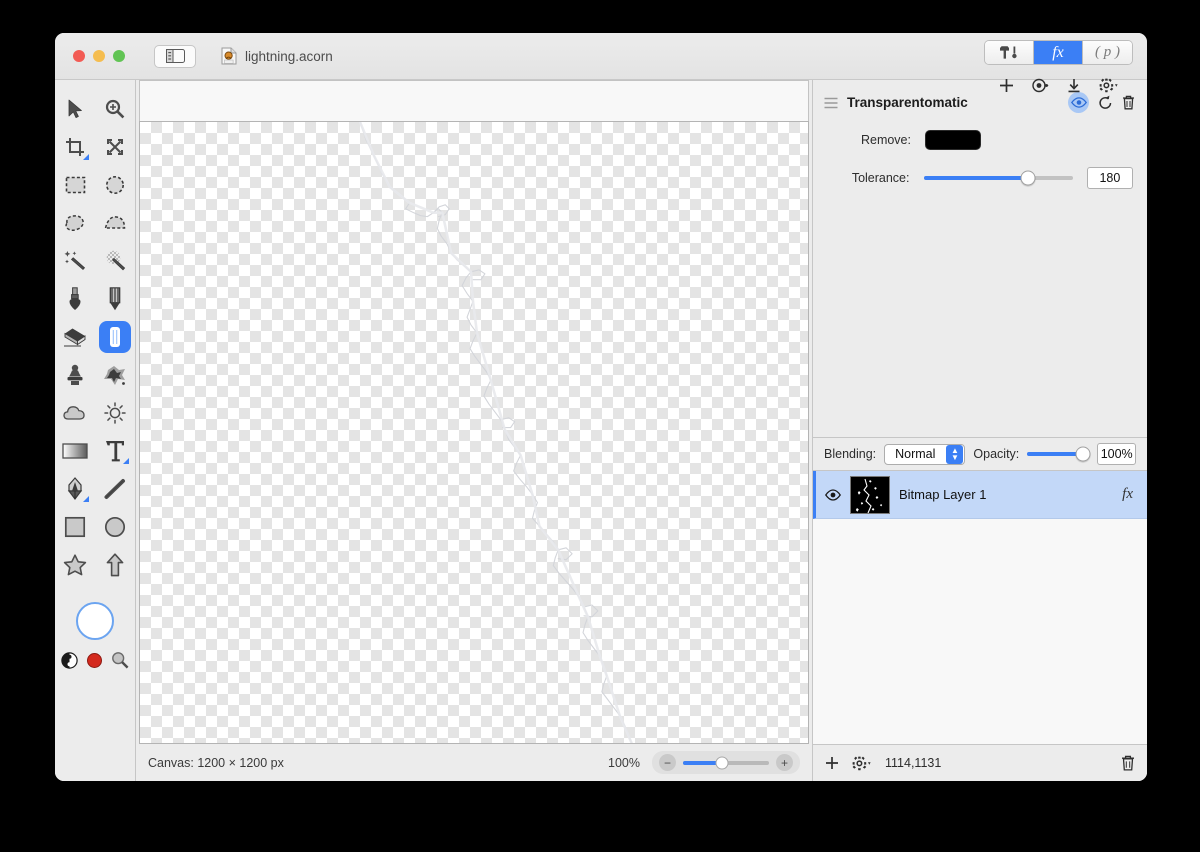  Describe the element at coordinates (925, 454) in the screenshot. I see `blending-mode-select: Normal ▲ ▼` at that location.